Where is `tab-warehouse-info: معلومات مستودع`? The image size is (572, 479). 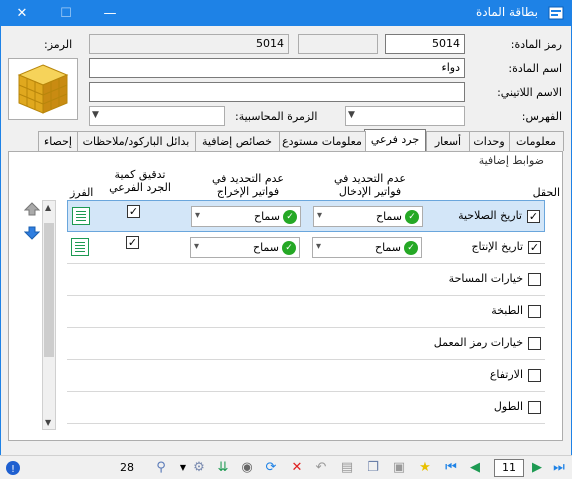
tab-warehouse-info: معلومات مستودع is located at coordinates (322, 141).